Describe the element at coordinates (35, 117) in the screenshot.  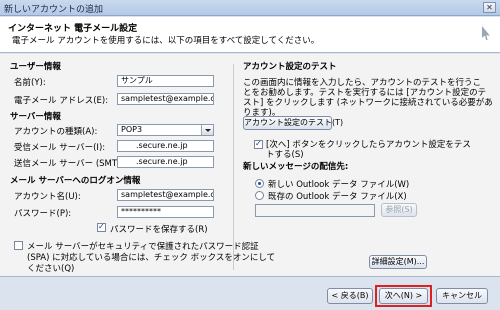
I see `server-info-heading: サーバー情報` at that location.